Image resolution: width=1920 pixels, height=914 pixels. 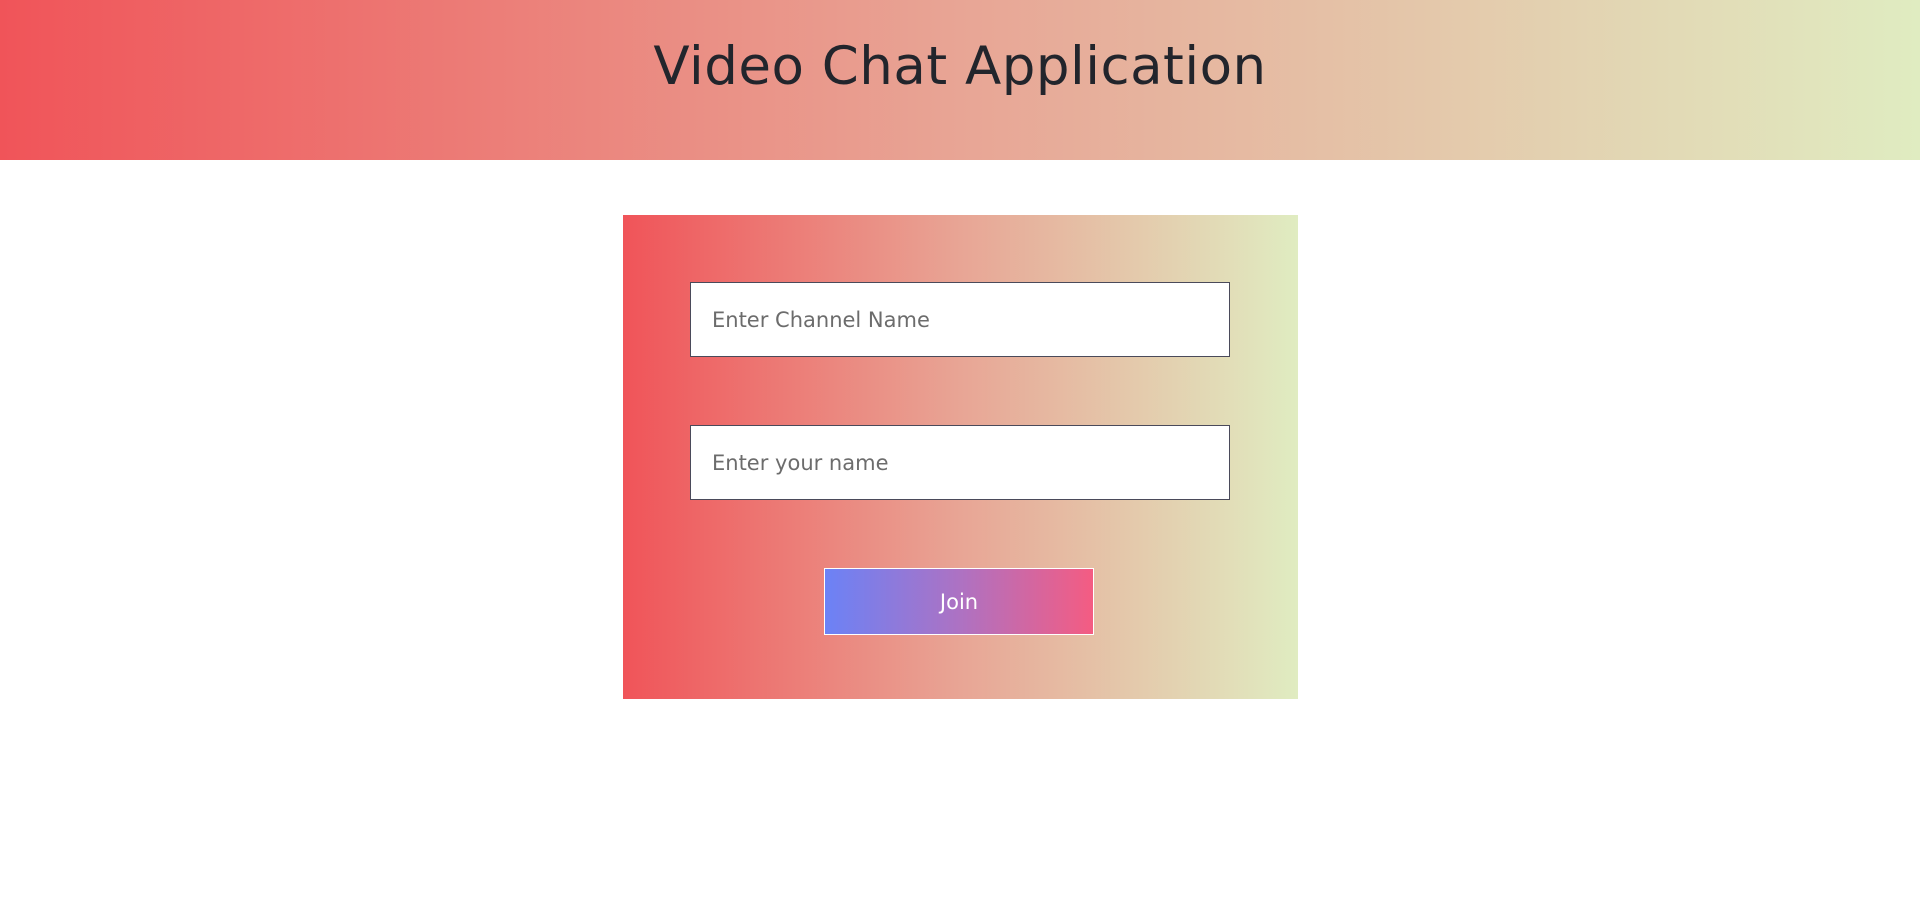 I want to click on join-button: Join, so click(x=959, y=601).